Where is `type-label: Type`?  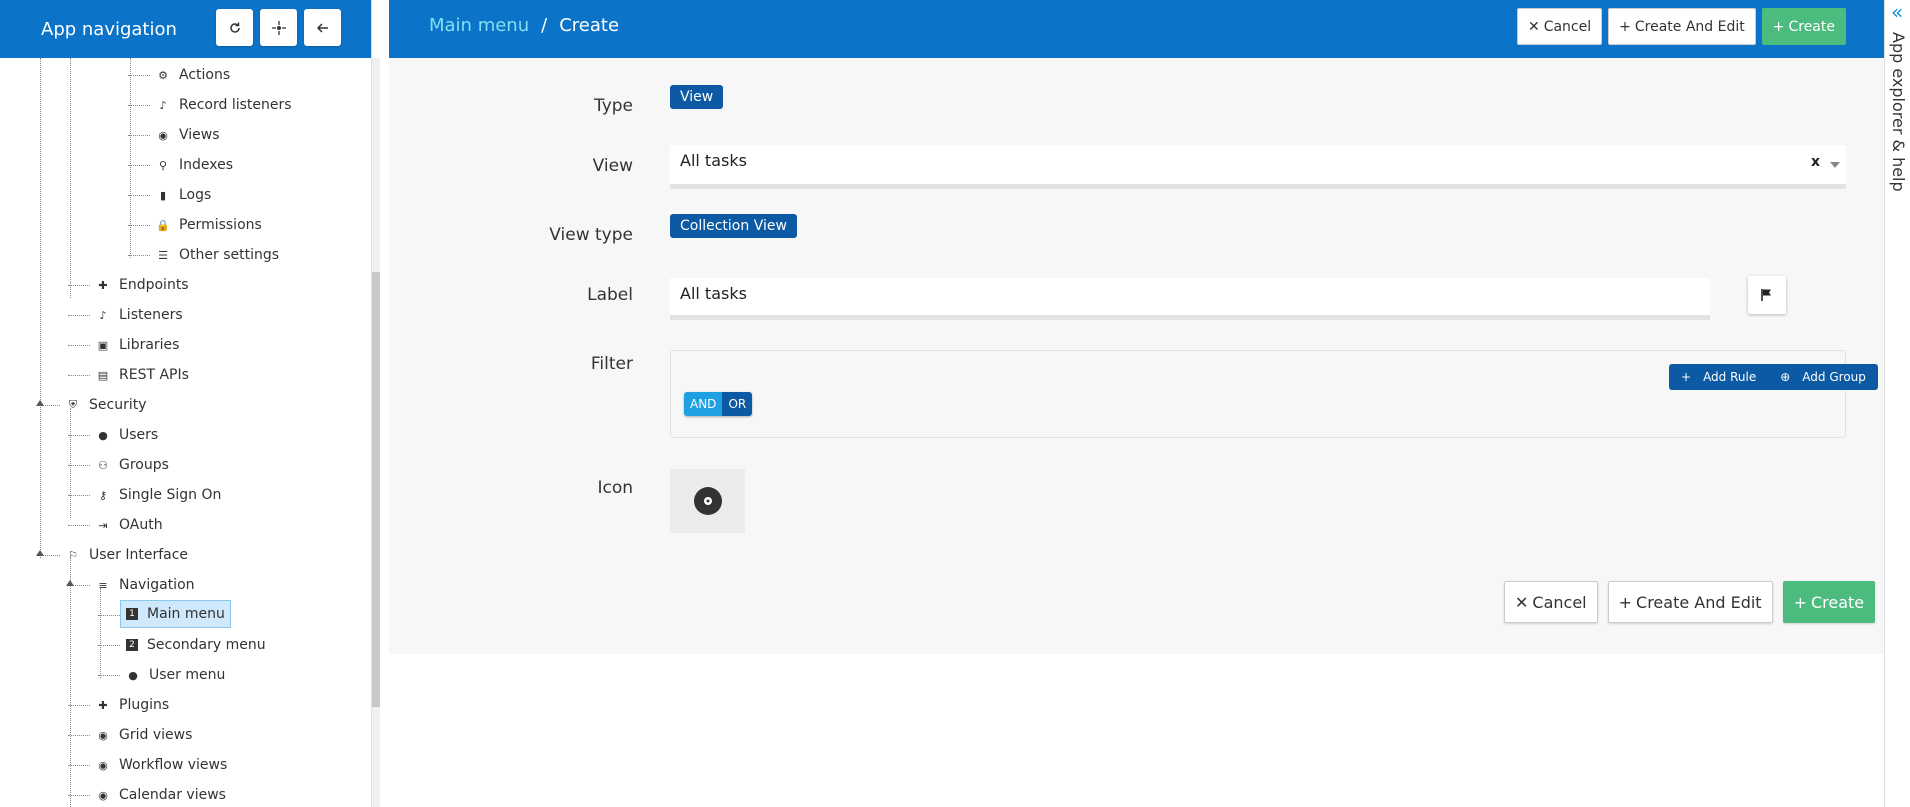
type-label: Type is located at coordinates (613, 106).